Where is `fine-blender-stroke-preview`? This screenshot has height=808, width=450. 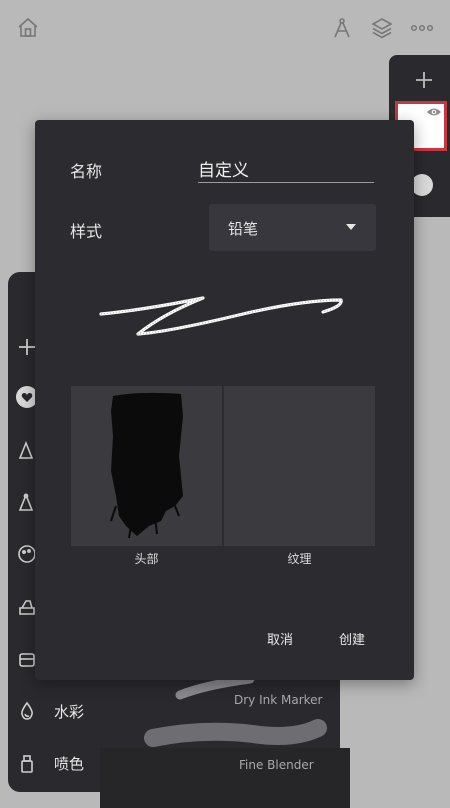
fine-blender-stroke-preview is located at coordinates (235, 736).